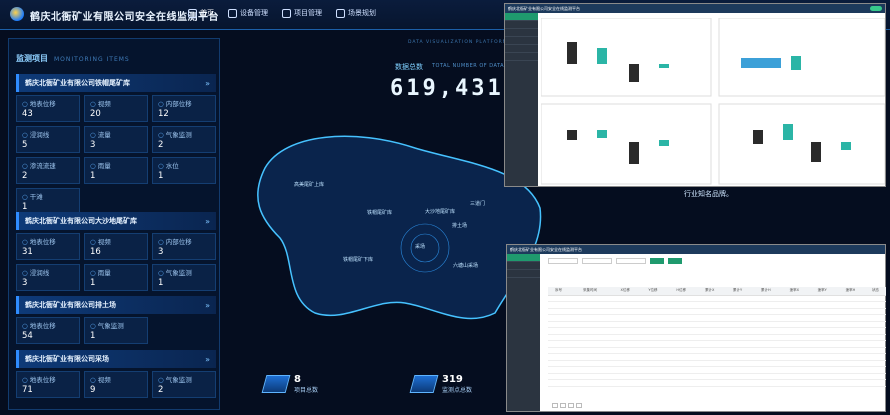  Describe the element at coordinates (379, 212) in the screenshot. I see `map-label: 铁帽尾矿库` at that location.